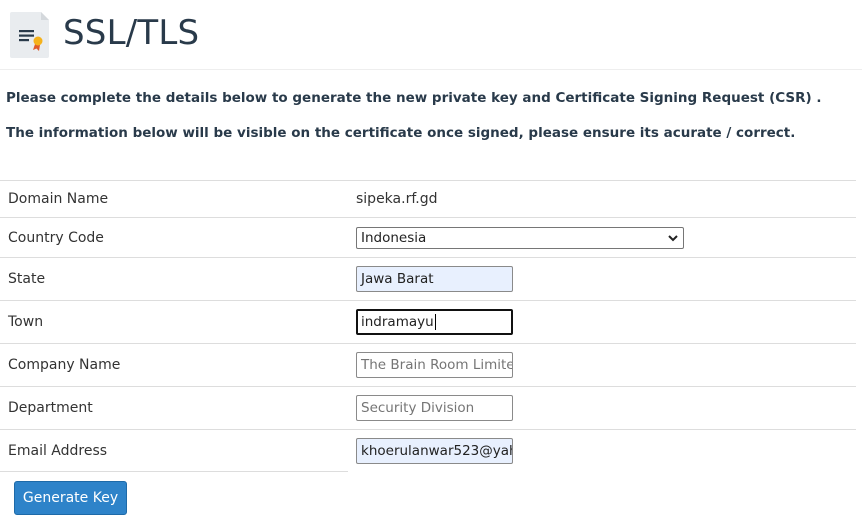 Image resolution: width=862 pixels, height=529 pixels. Describe the element at coordinates (70, 498) in the screenshot. I see `generate-key-button: Generate Key` at that location.